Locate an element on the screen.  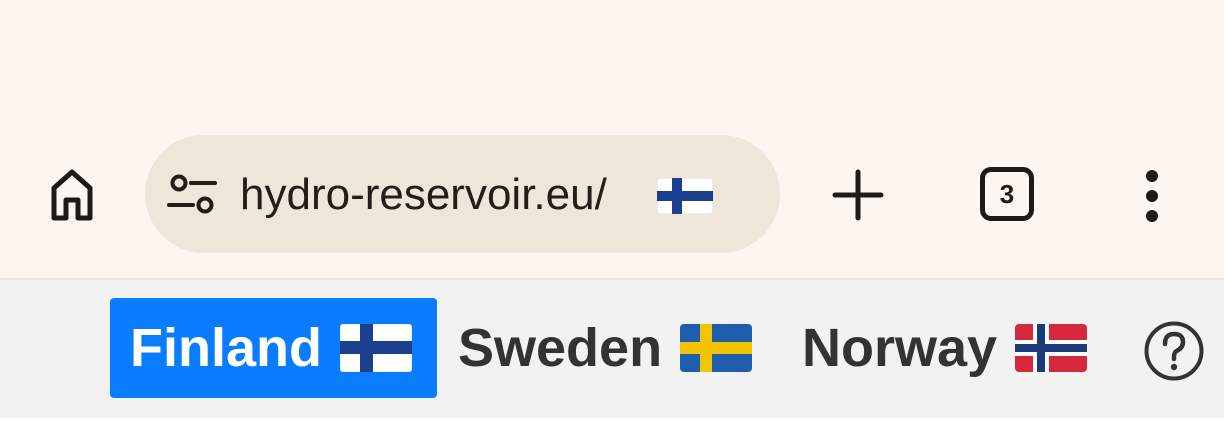
tab-label: Norway is located at coordinates (900, 348).